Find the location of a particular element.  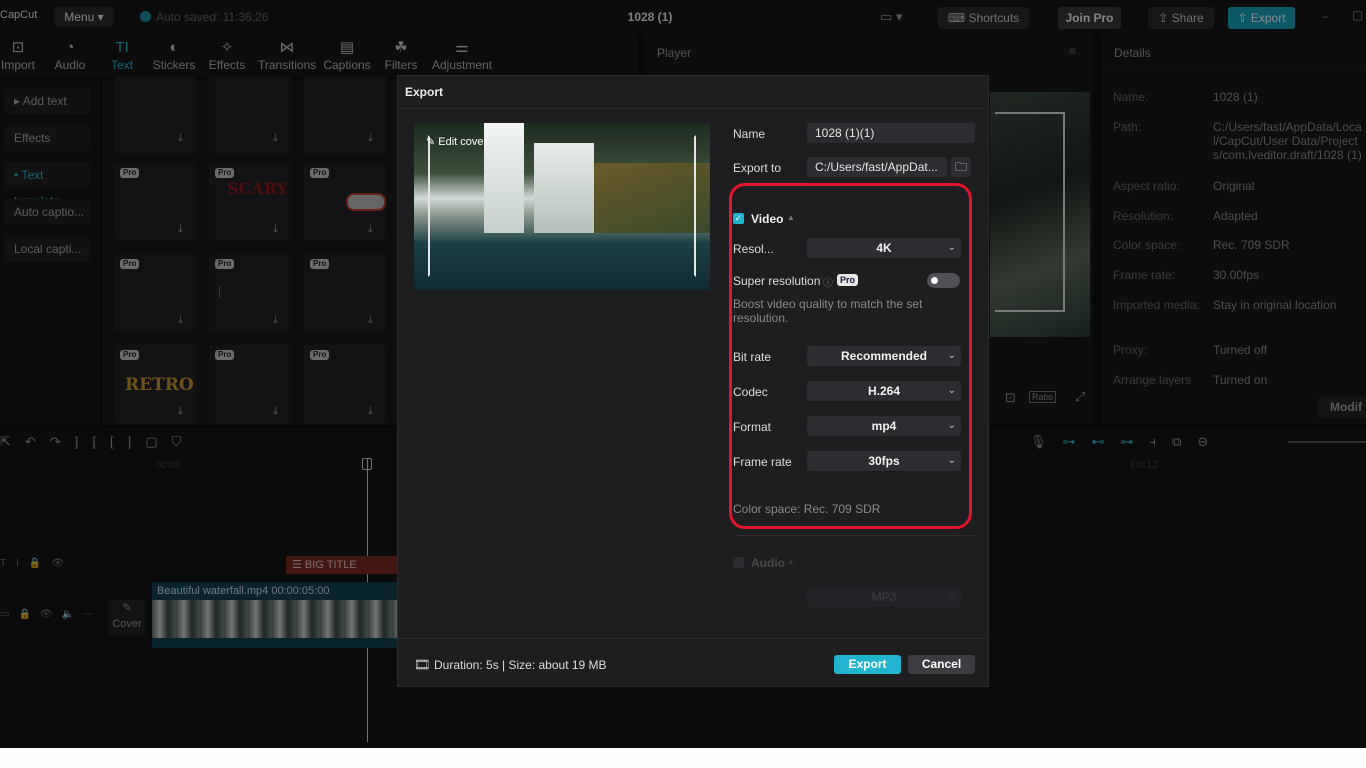

cover-crop-frame is located at coordinates (562, 206).